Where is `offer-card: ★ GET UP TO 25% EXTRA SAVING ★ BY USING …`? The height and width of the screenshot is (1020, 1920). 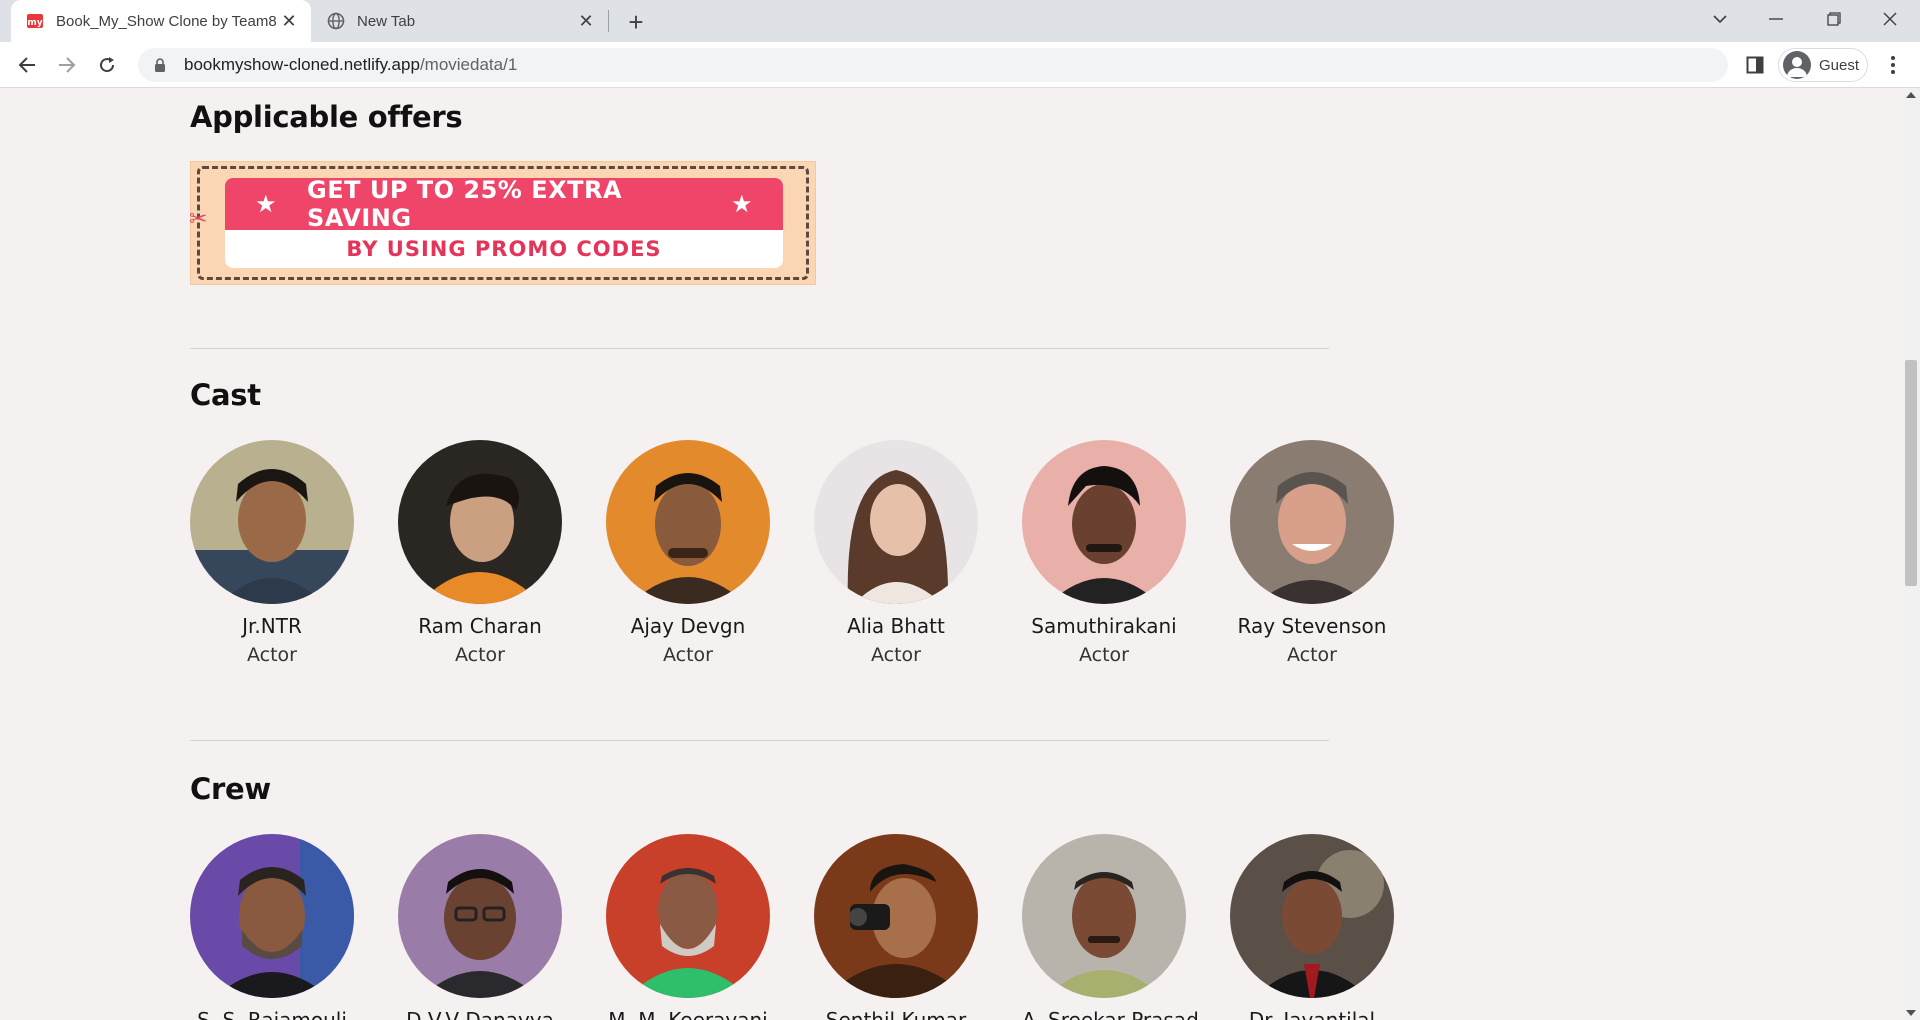 offer-card: ★ GET UP TO 25% EXTRA SAVING ★ BY USING … is located at coordinates (504, 223).